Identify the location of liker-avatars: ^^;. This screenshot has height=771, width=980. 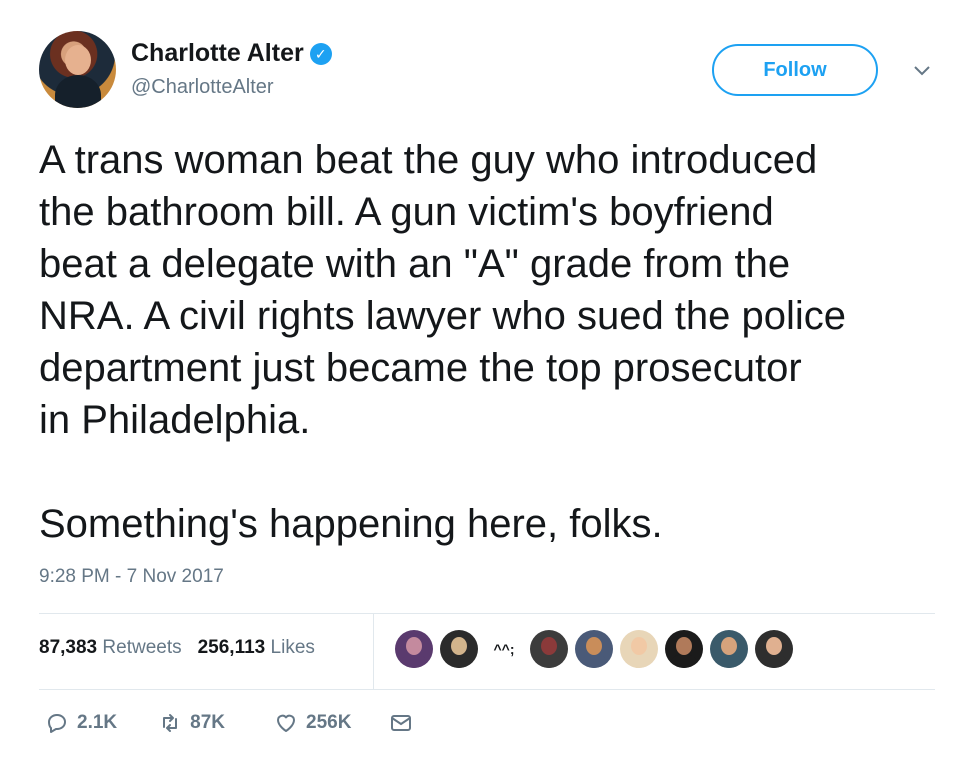
(594, 649).